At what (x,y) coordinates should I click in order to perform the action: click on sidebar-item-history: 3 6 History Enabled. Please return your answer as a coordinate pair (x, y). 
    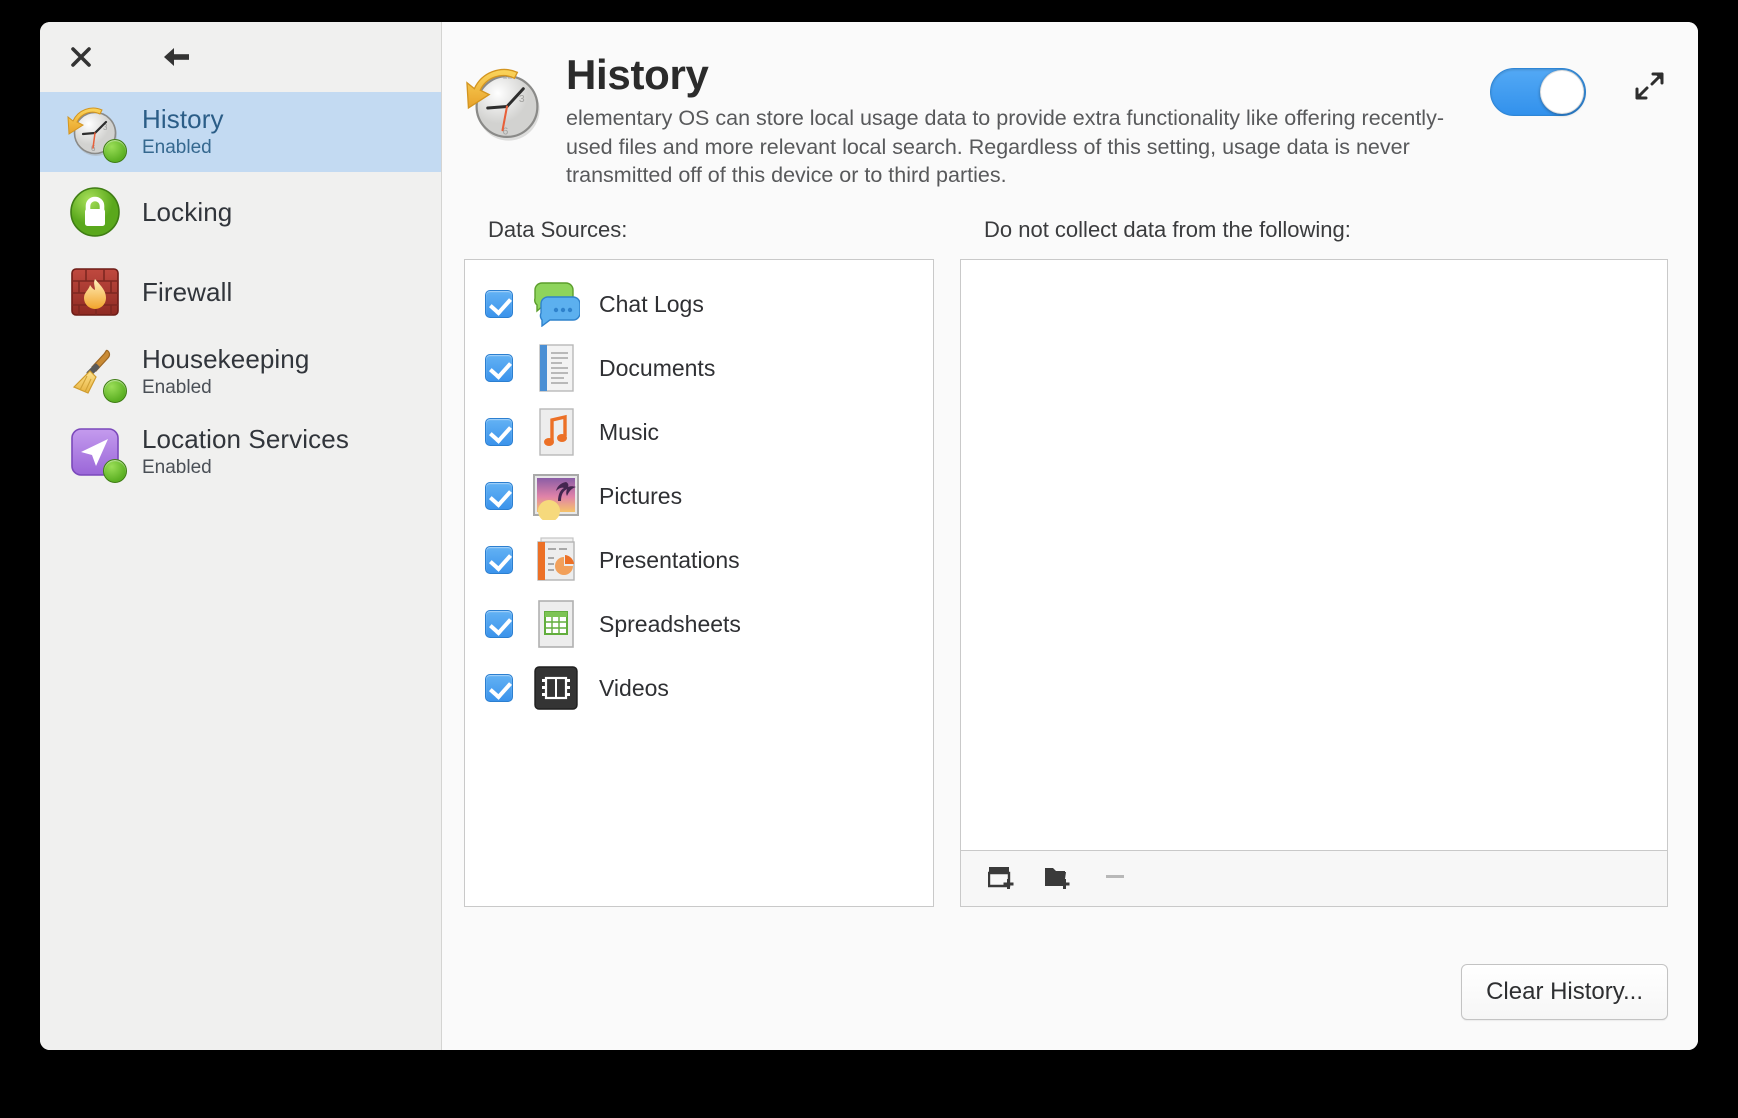
    Looking at the image, I should click on (240, 132).